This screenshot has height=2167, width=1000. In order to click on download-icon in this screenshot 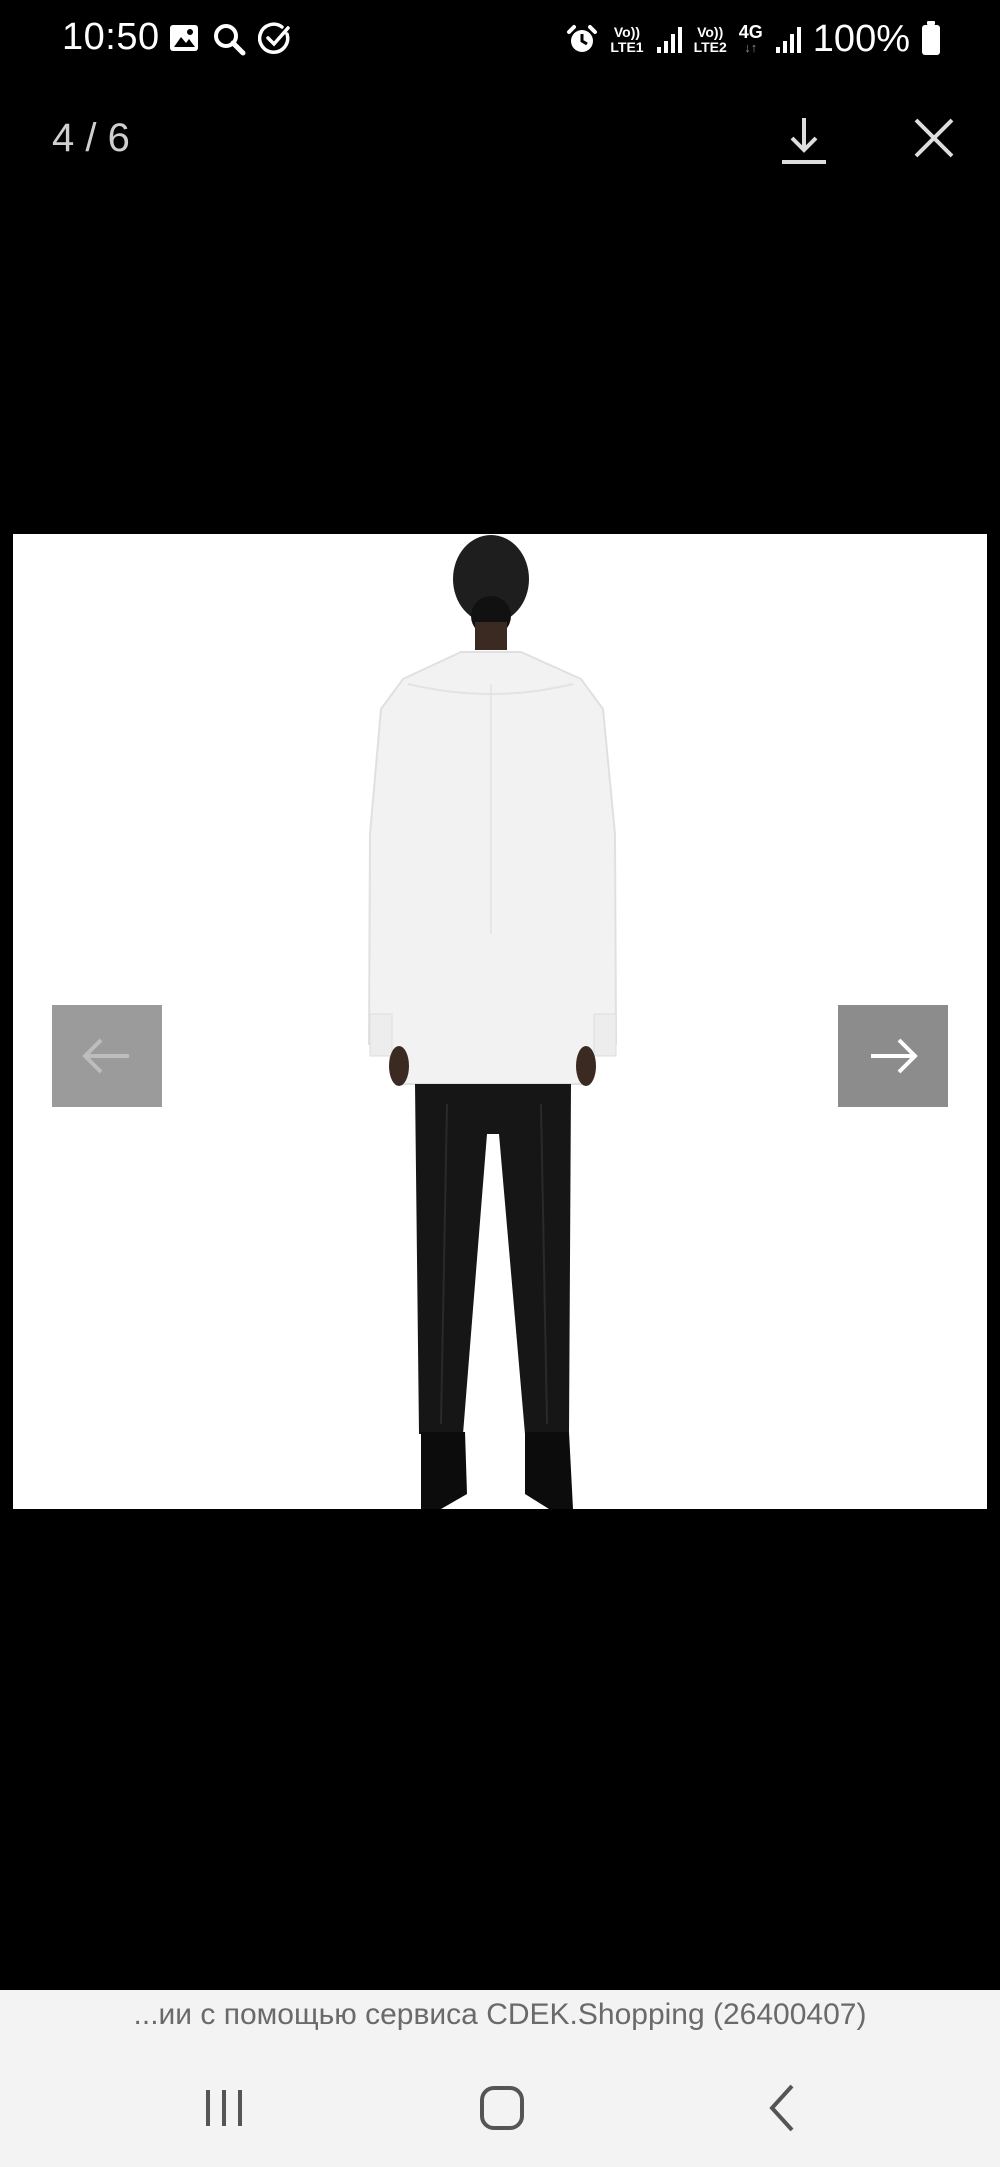, I will do `click(804, 141)`.